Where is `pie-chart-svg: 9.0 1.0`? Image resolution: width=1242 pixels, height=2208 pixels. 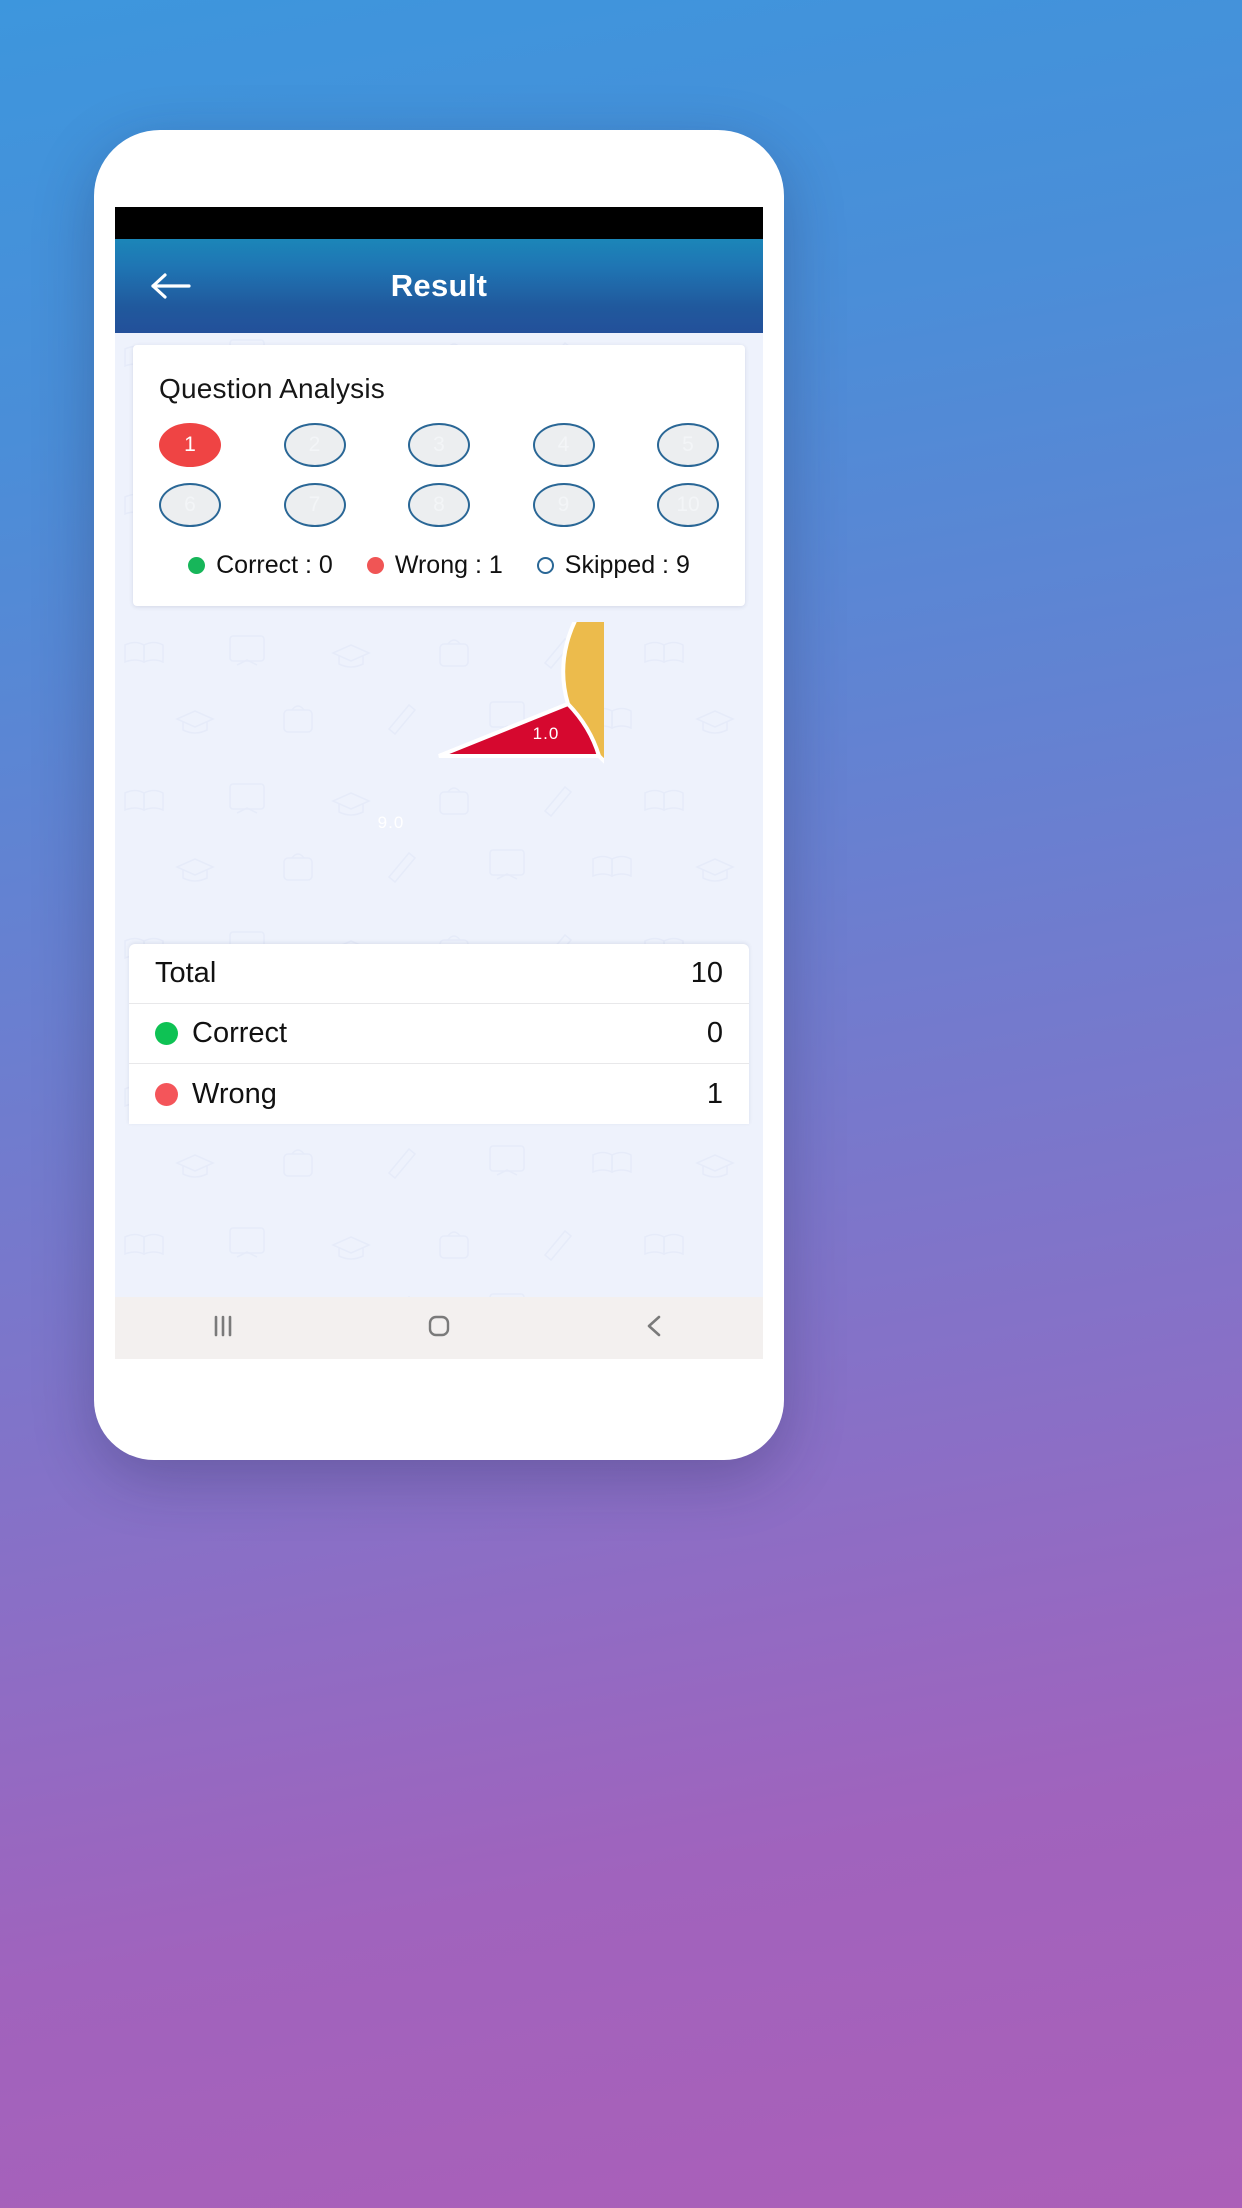
pie-chart-svg: 9.0 1.0 is located at coordinates (491, 727).